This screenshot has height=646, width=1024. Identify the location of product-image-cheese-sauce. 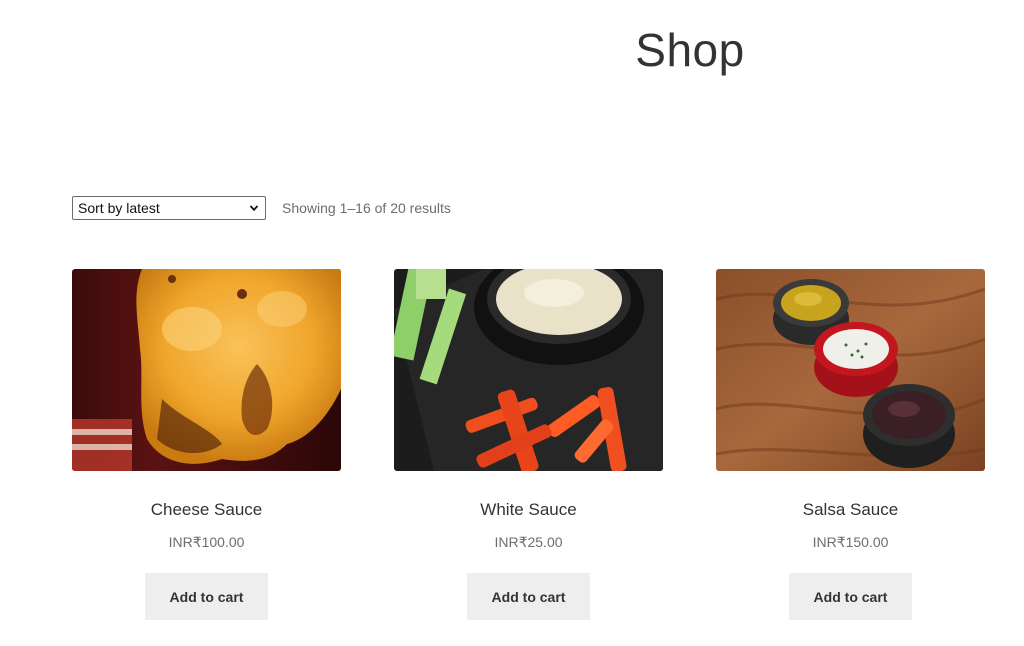
(206, 370).